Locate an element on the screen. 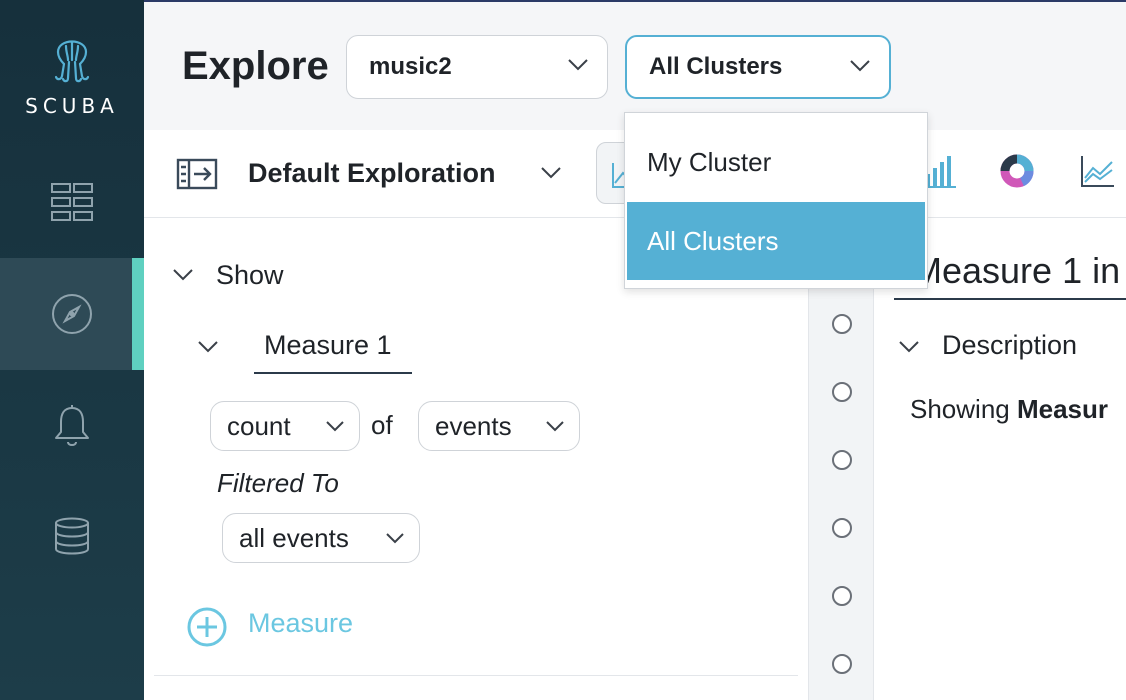  sidebar-item-explore is located at coordinates (72, 314).